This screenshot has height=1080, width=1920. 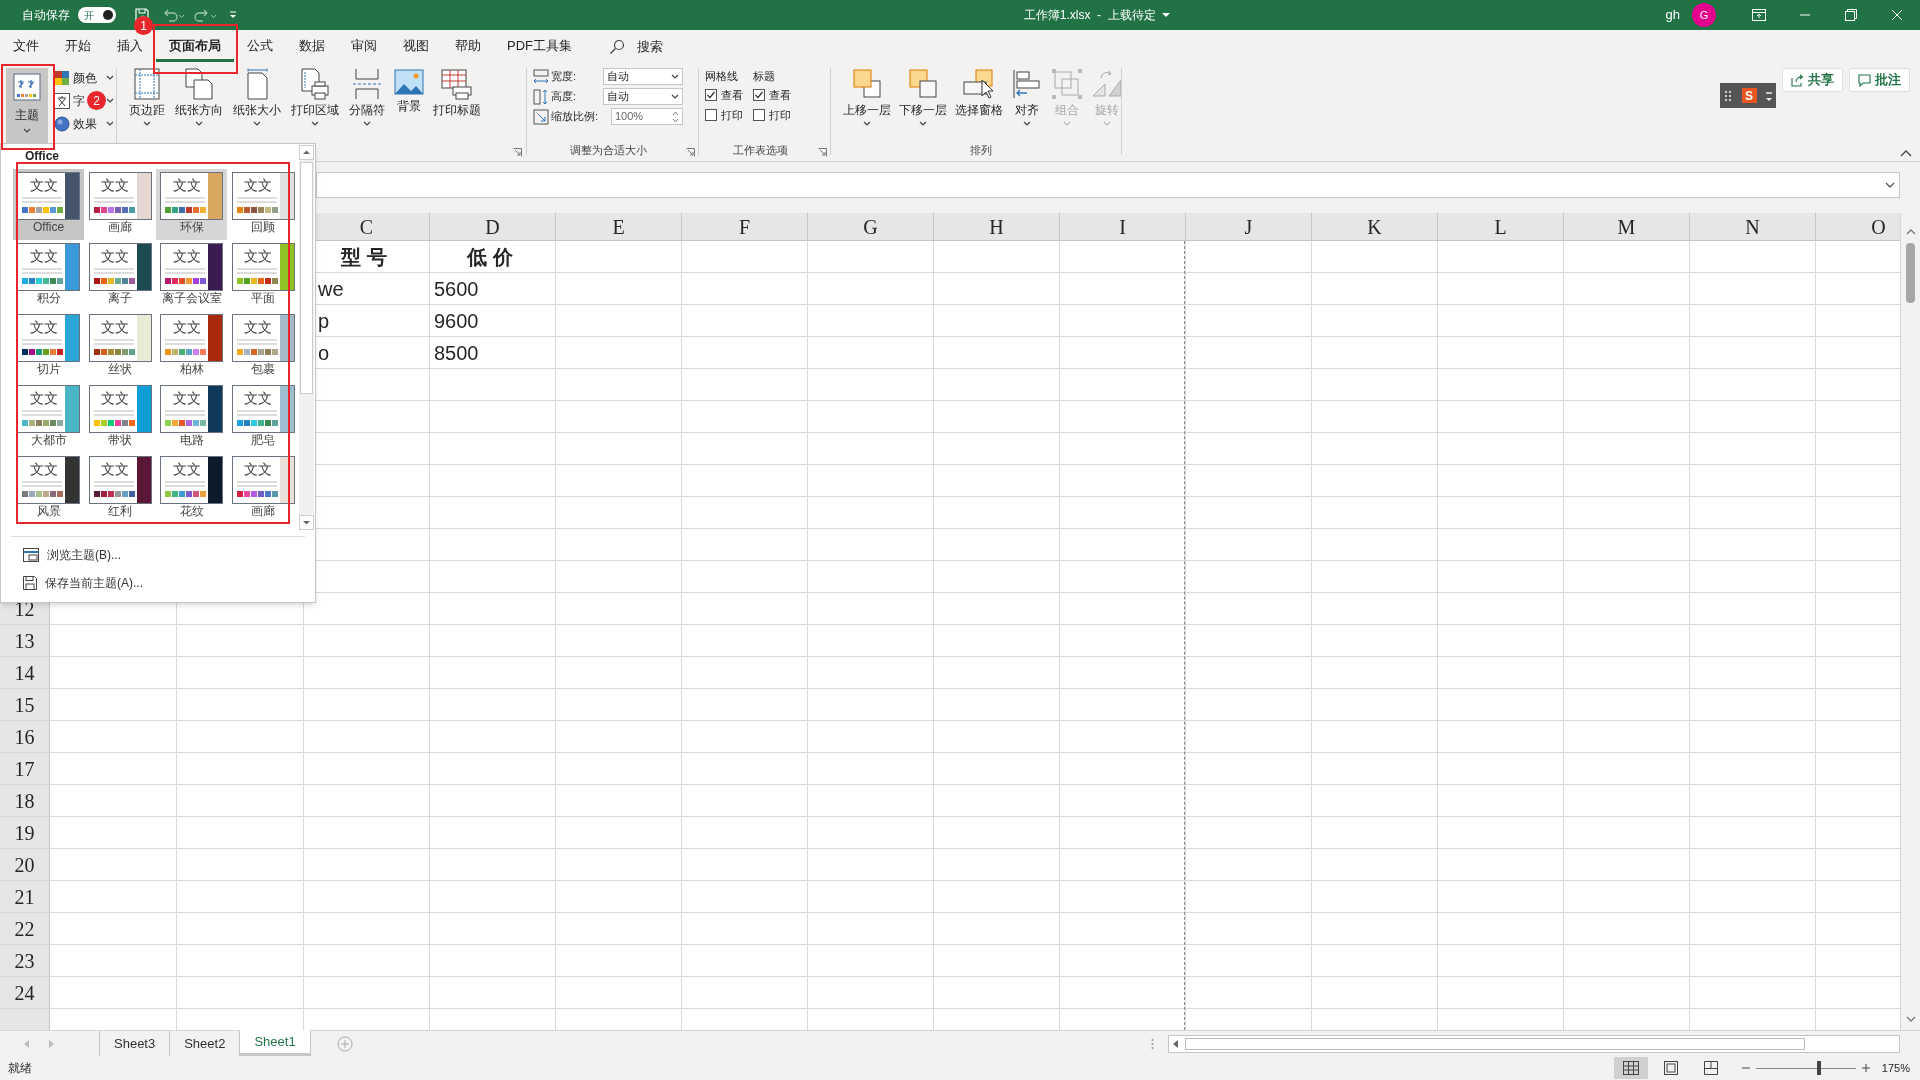 What do you see at coordinates (997, 226) in the screenshot?
I see `column-header: H` at bounding box center [997, 226].